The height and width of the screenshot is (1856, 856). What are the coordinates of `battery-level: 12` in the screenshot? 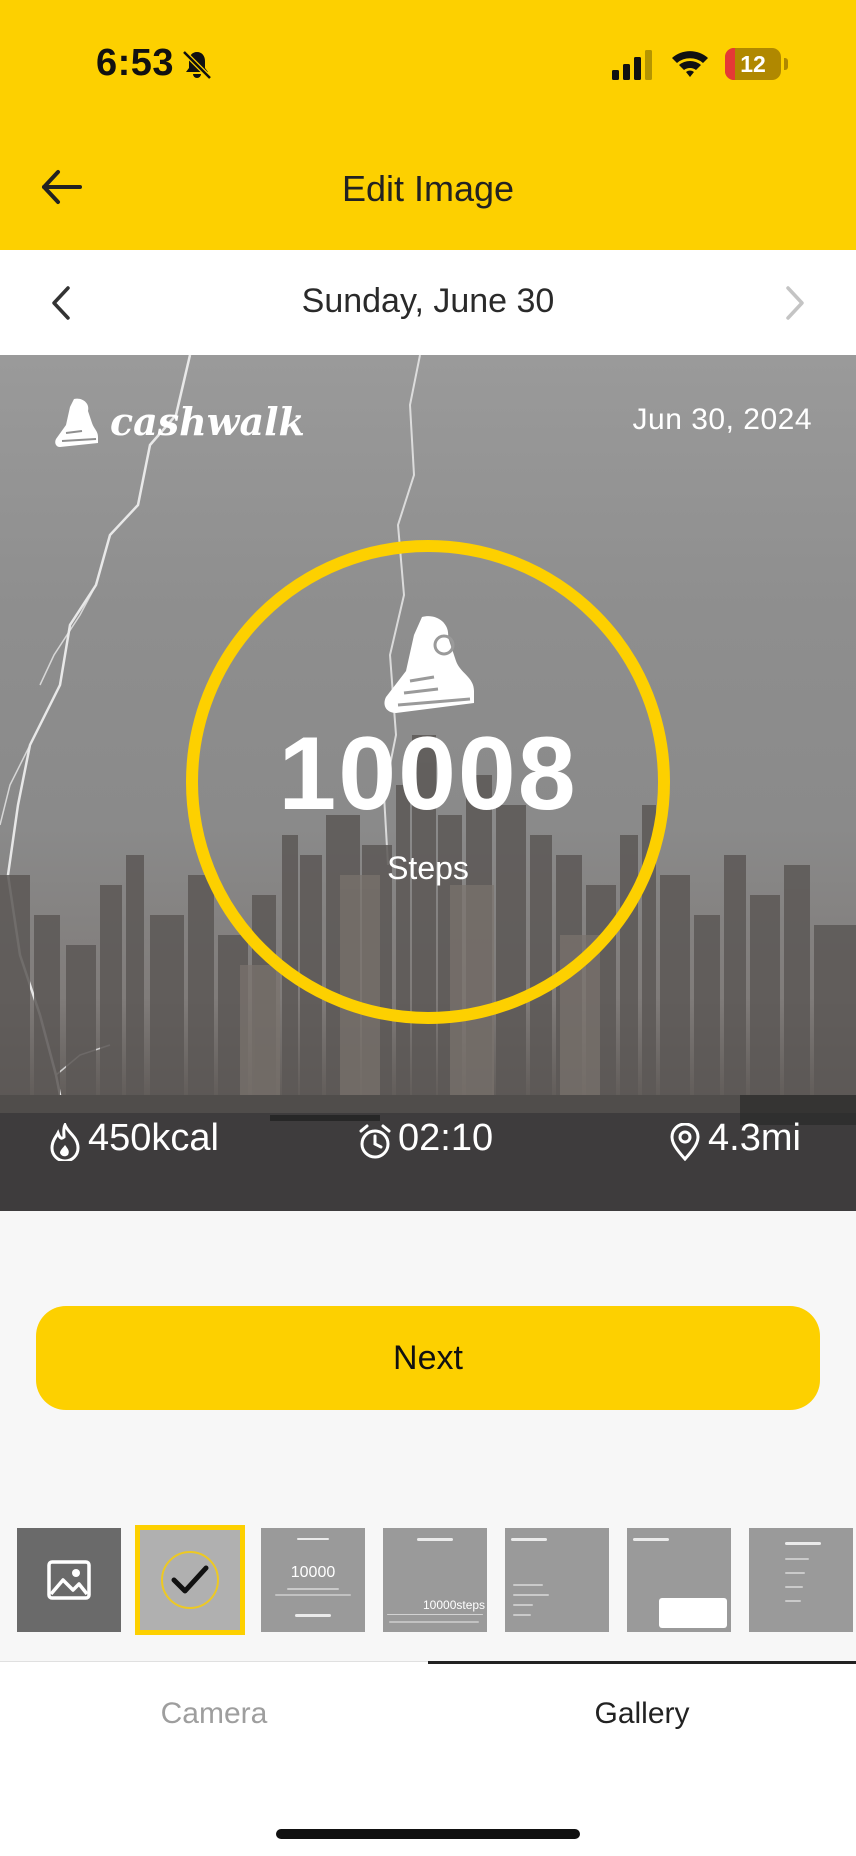 It's located at (753, 64).